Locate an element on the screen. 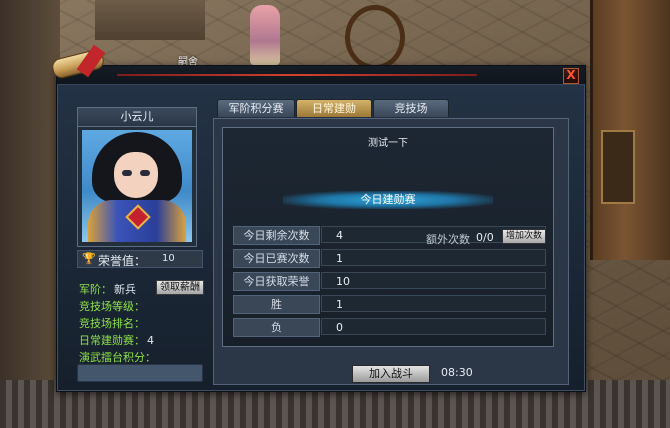 The width and height of the screenshot is (670, 428). claim-salary-button: 领取薪酬 is located at coordinates (180, 287).